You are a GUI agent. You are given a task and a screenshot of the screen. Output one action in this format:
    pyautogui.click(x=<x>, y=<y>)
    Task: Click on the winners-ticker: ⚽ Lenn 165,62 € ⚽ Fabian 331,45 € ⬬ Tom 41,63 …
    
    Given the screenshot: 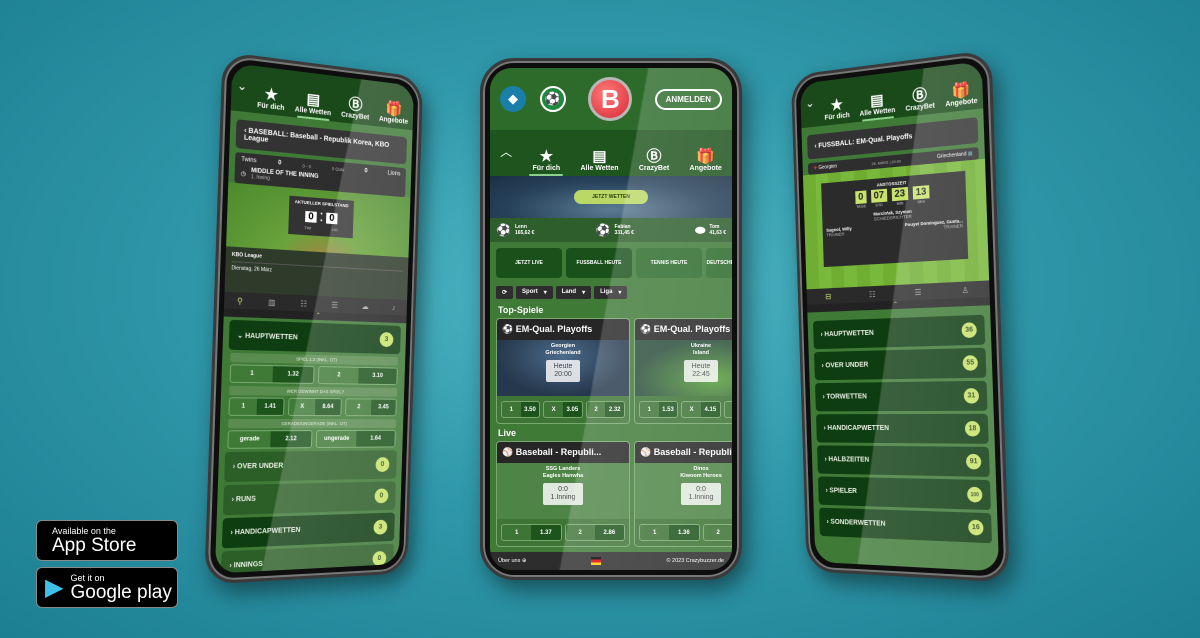 What is the action you would take?
    pyautogui.click(x=611, y=230)
    